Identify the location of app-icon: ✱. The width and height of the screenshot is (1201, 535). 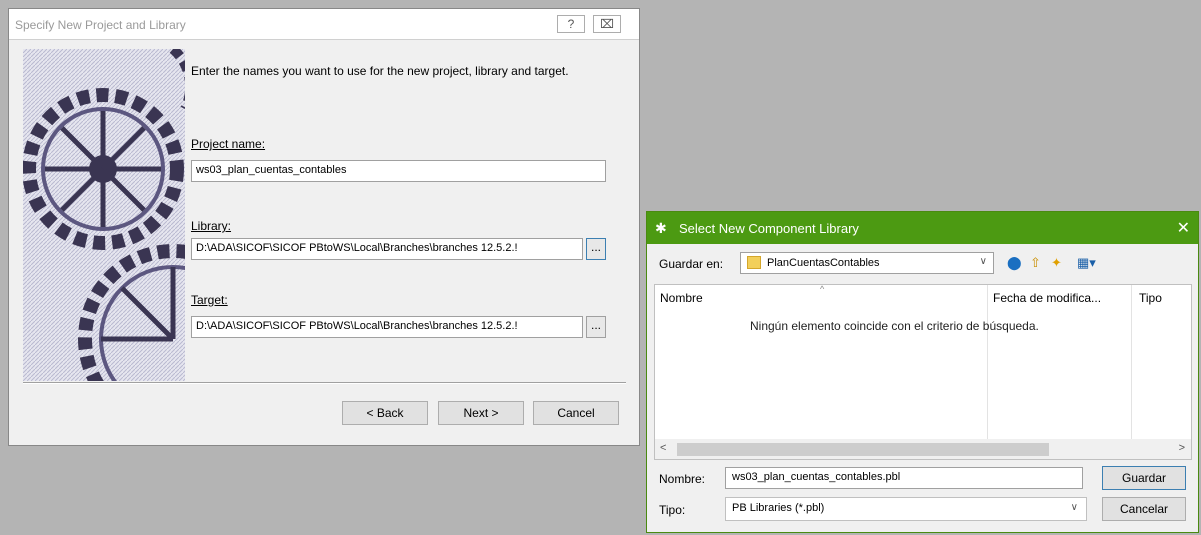
(661, 228).